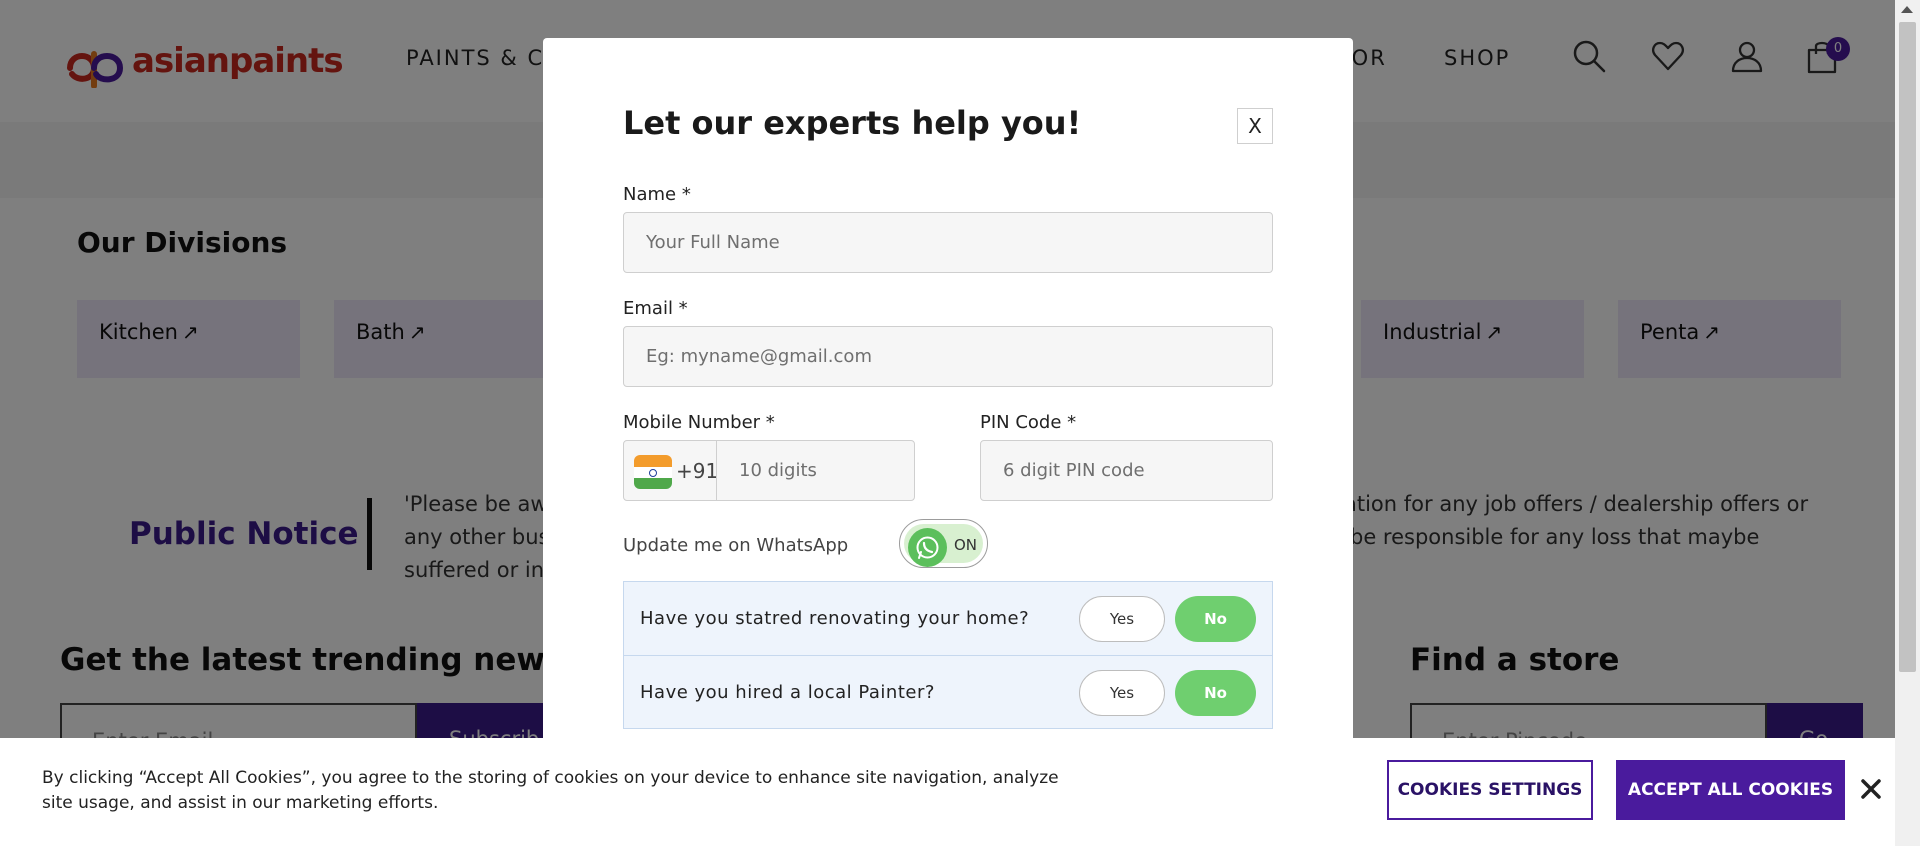 The height and width of the screenshot is (846, 1920). I want to click on mobile-input, so click(815, 470).